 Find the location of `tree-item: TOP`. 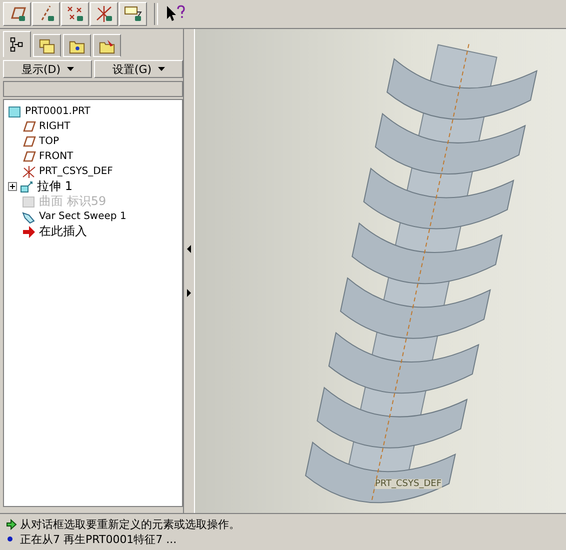

tree-item: TOP is located at coordinates (49, 141).